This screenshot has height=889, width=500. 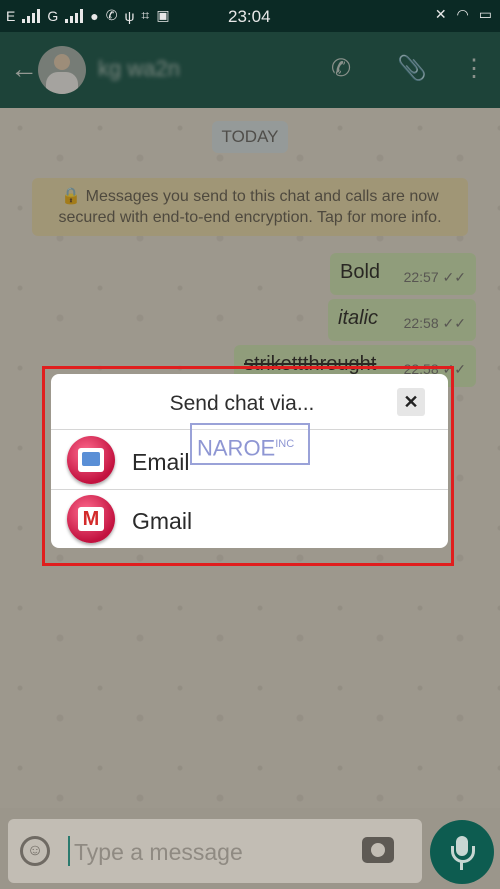 What do you see at coordinates (462, 14) in the screenshot?
I see `wifi-icon: ◠` at bounding box center [462, 14].